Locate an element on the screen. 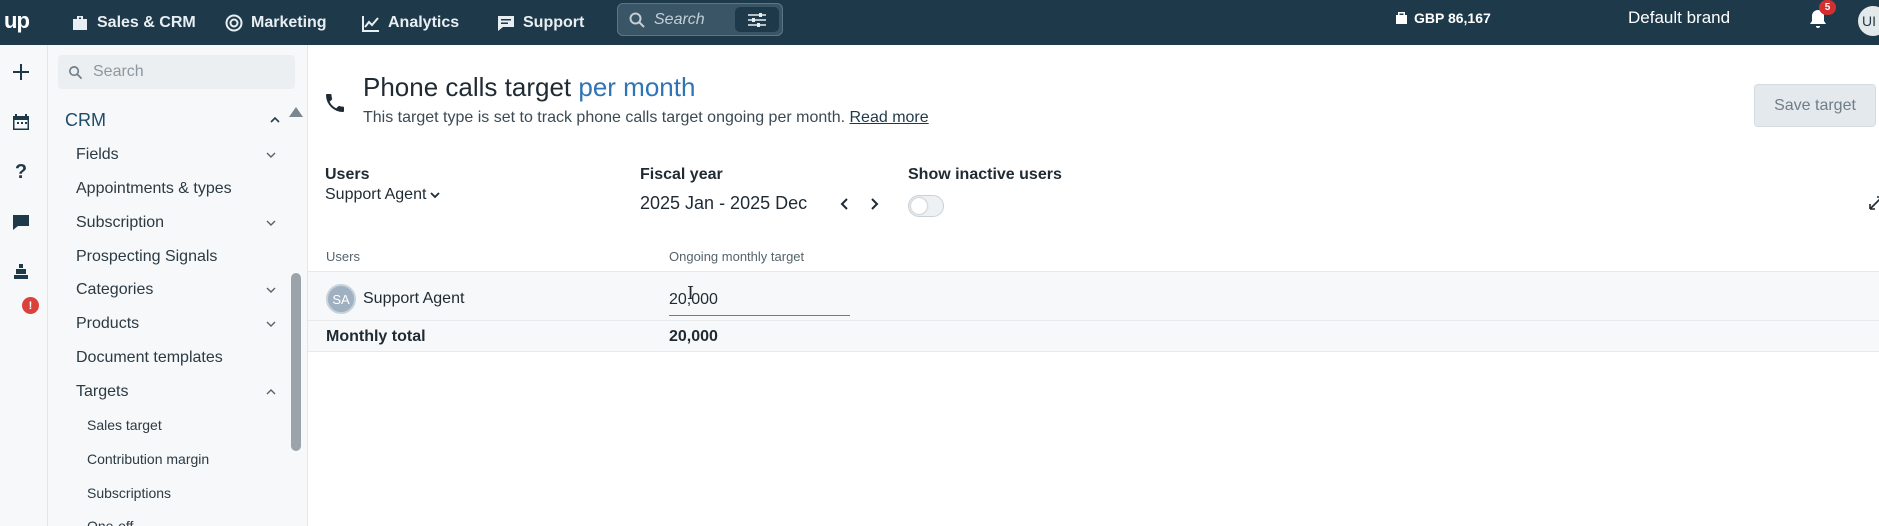 The height and width of the screenshot is (526, 1879). chat-icon is located at coordinates (506, 23).